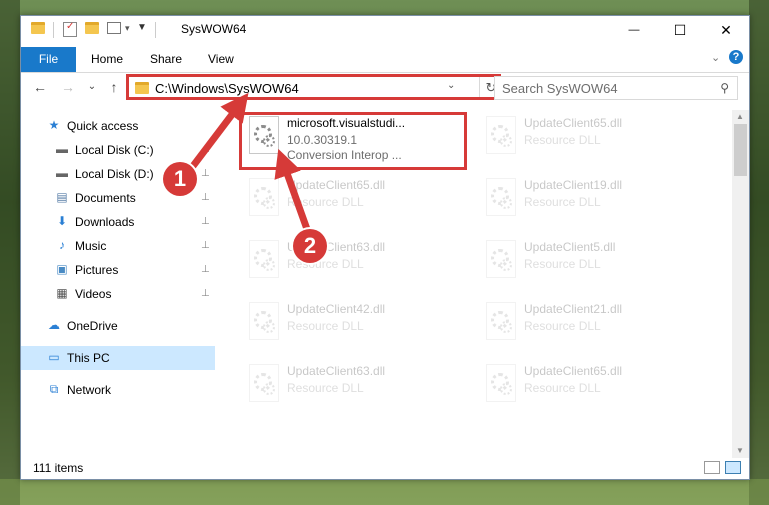 The width and height of the screenshot is (769, 505). I want to click on status-bar: 111 items, so click(385, 468).